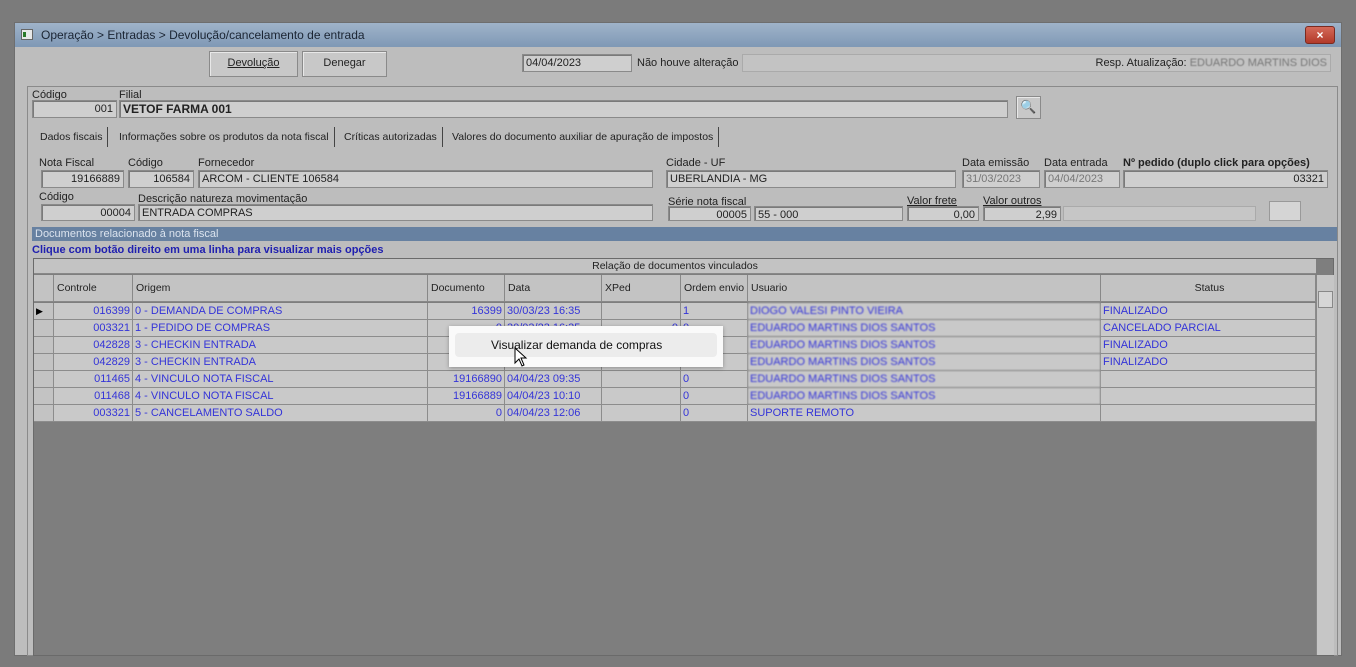 The height and width of the screenshot is (667, 1356). What do you see at coordinates (466, 379) in the screenshot?
I see `cell-documento: 19166890` at bounding box center [466, 379].